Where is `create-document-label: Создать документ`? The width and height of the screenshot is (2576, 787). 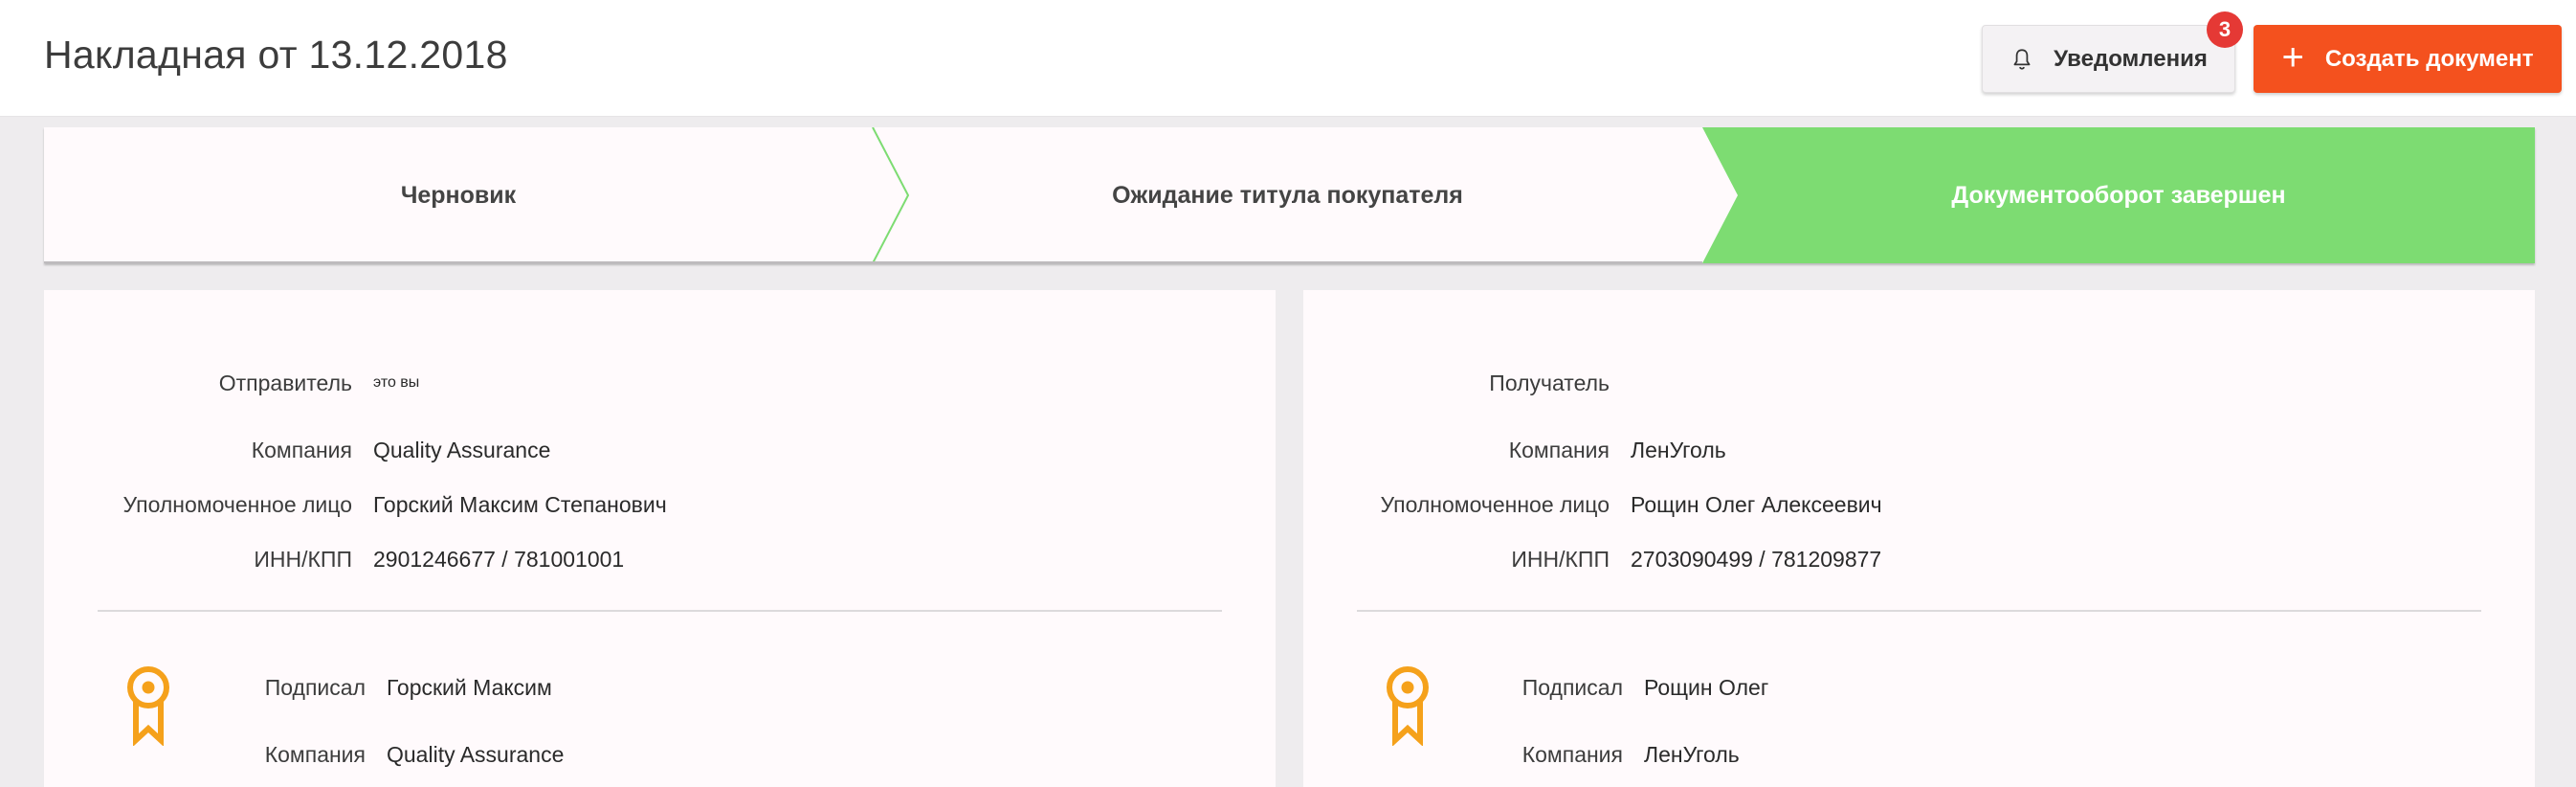 create-document-label: Создать документ is located at coordinates (2429, 58).